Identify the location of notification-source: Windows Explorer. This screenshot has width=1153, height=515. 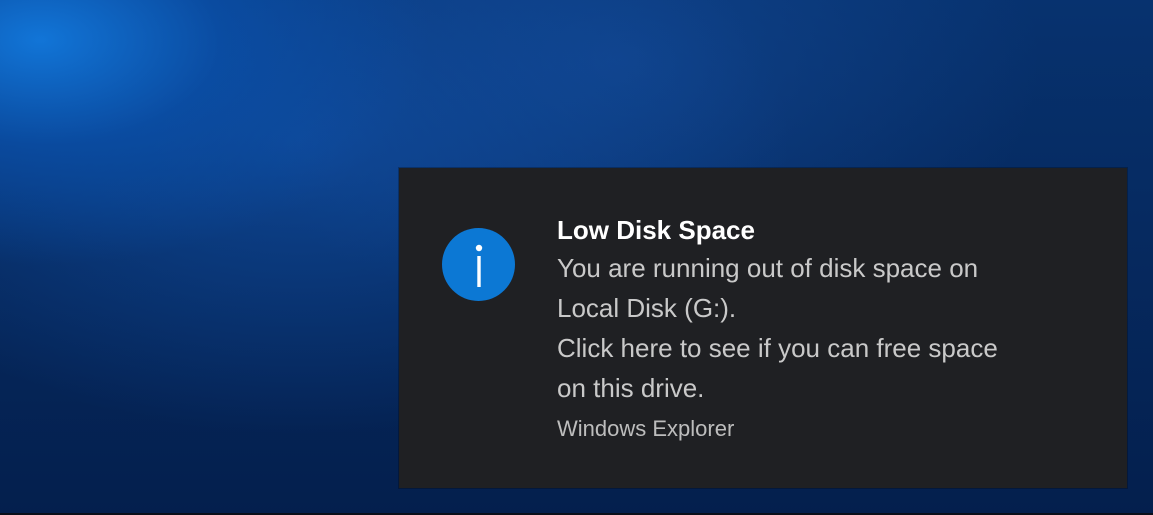
(646, 428).